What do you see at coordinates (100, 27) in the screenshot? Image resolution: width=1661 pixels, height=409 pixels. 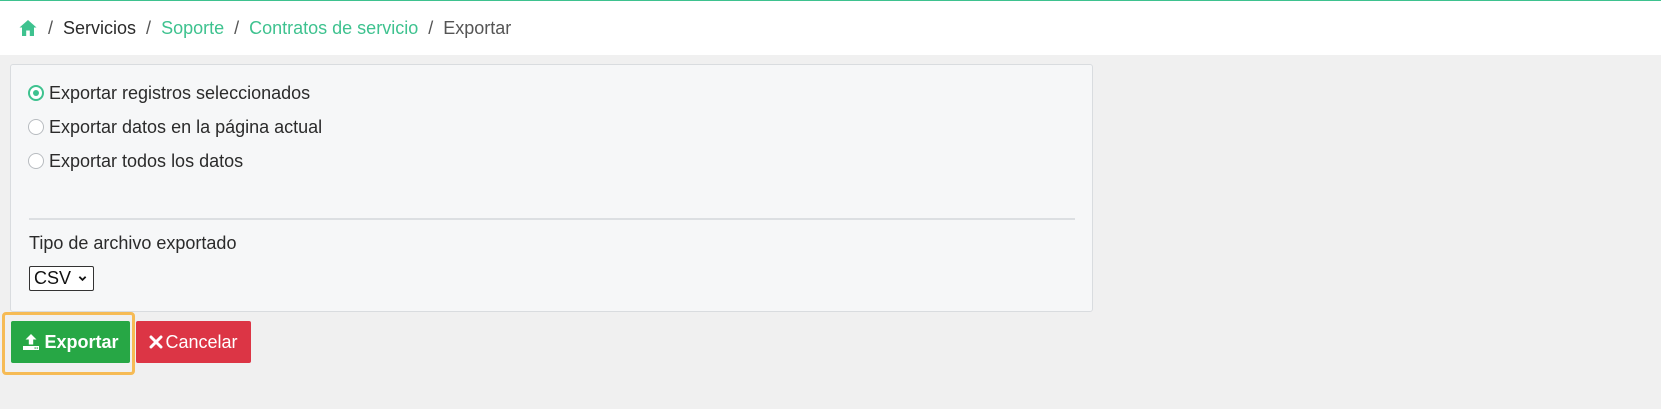 I see `breadcrumb-item-servicios: Servicios` at bounding box center [100, 27].